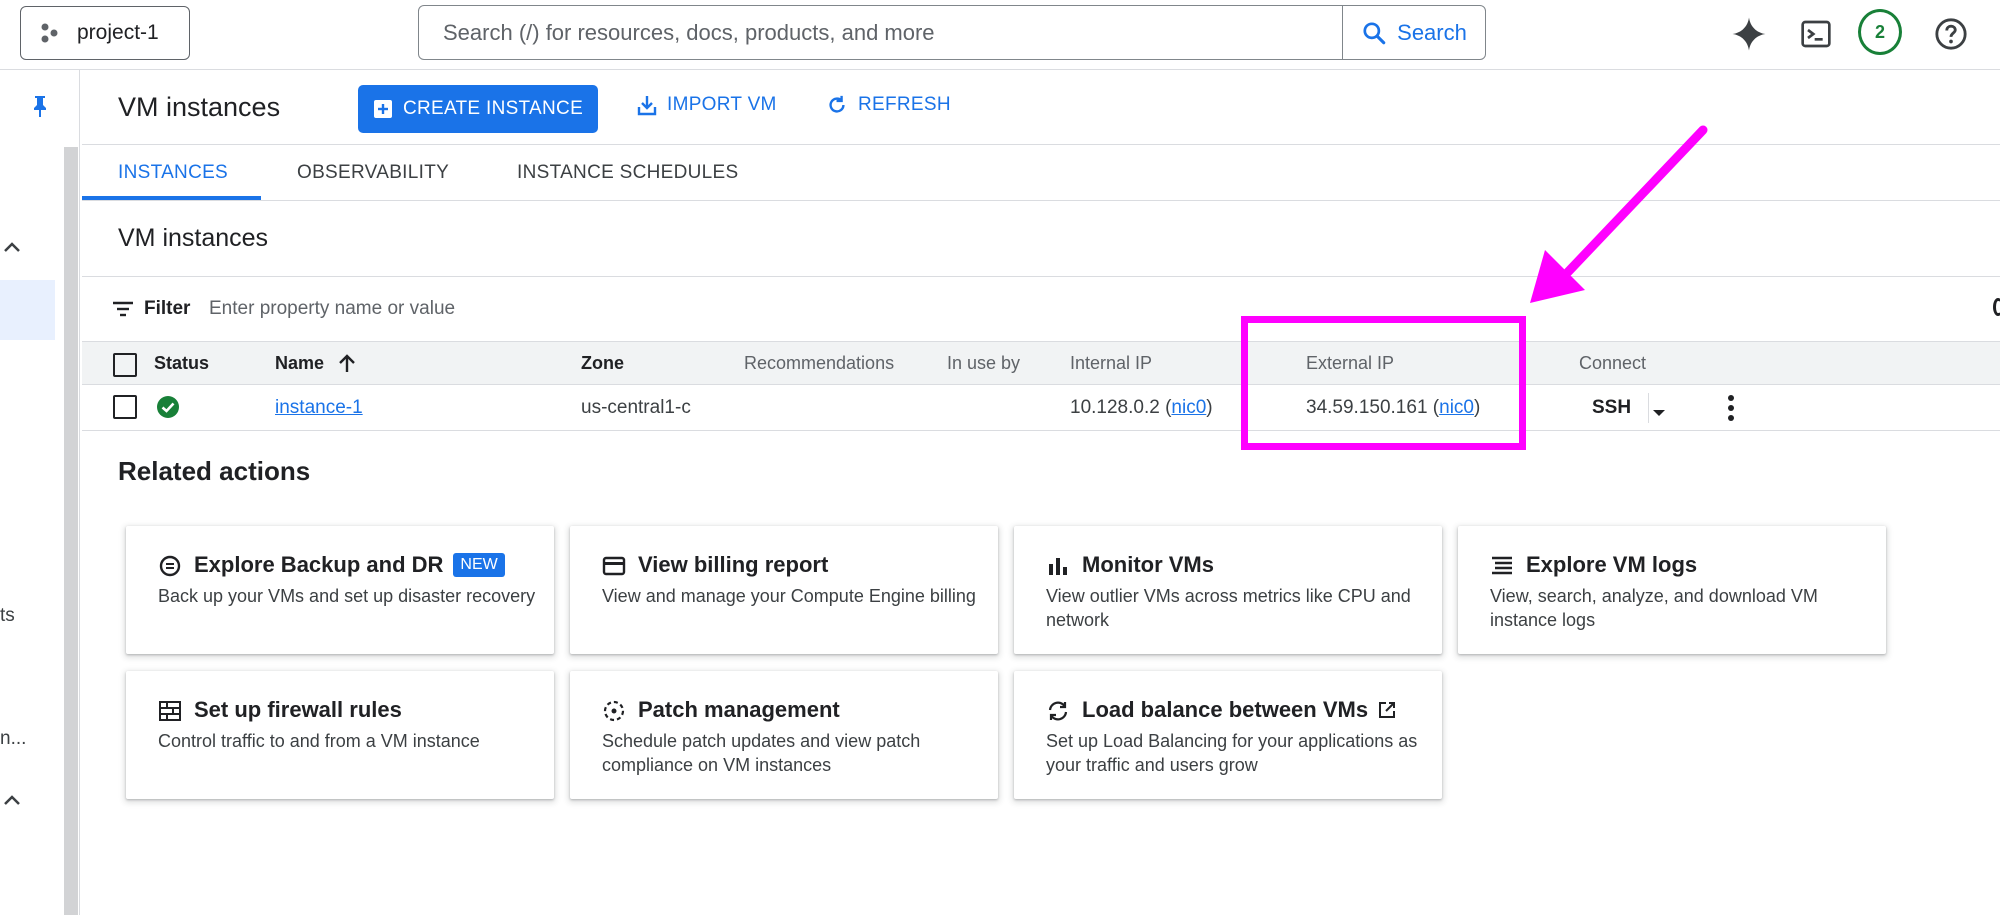 Image resolution: width=2000 pixels, height=915 pixels. What do you see at coordinates (837, 104) in the screenshot?
I see `refresh-icon` at bounding box center [837, 104].